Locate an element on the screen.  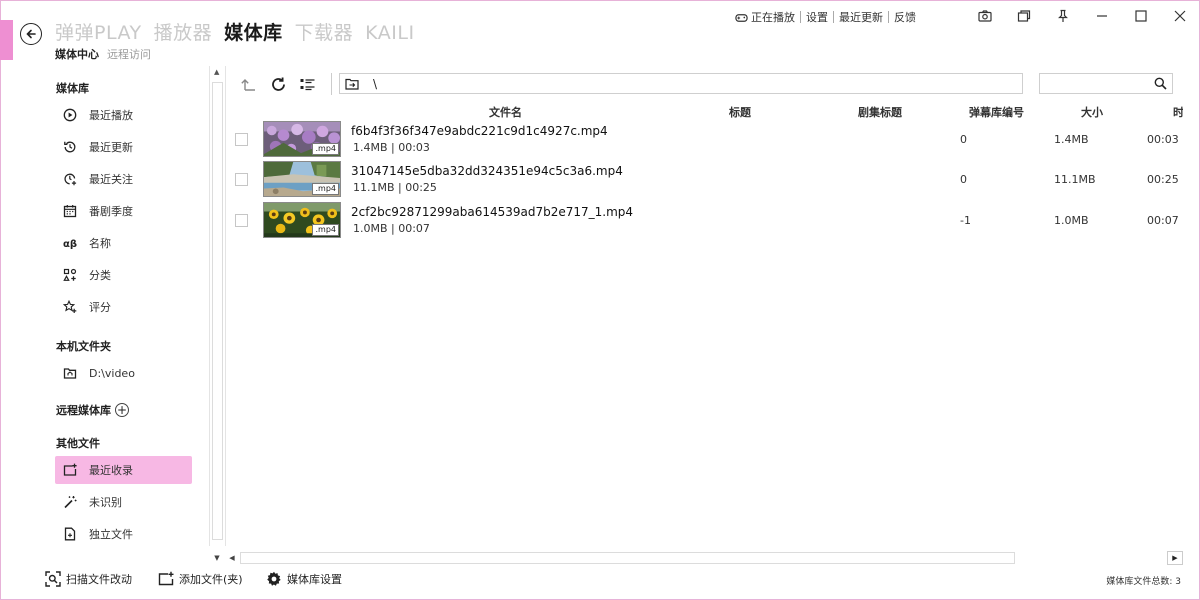
refresh-button is located at coordinates (278, 84).